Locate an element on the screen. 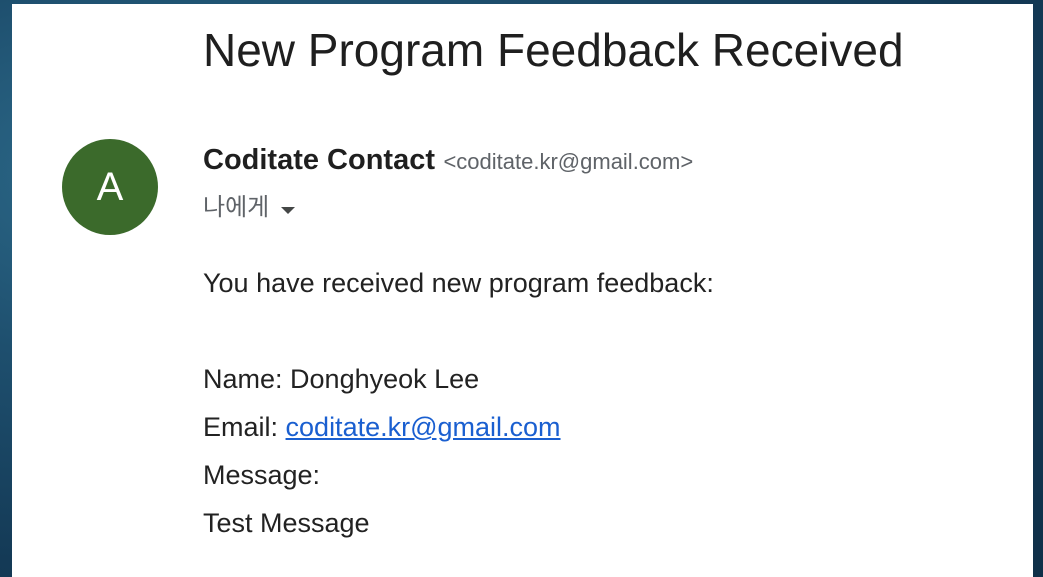  name-label: Name: is located at coordinates (243, 379).